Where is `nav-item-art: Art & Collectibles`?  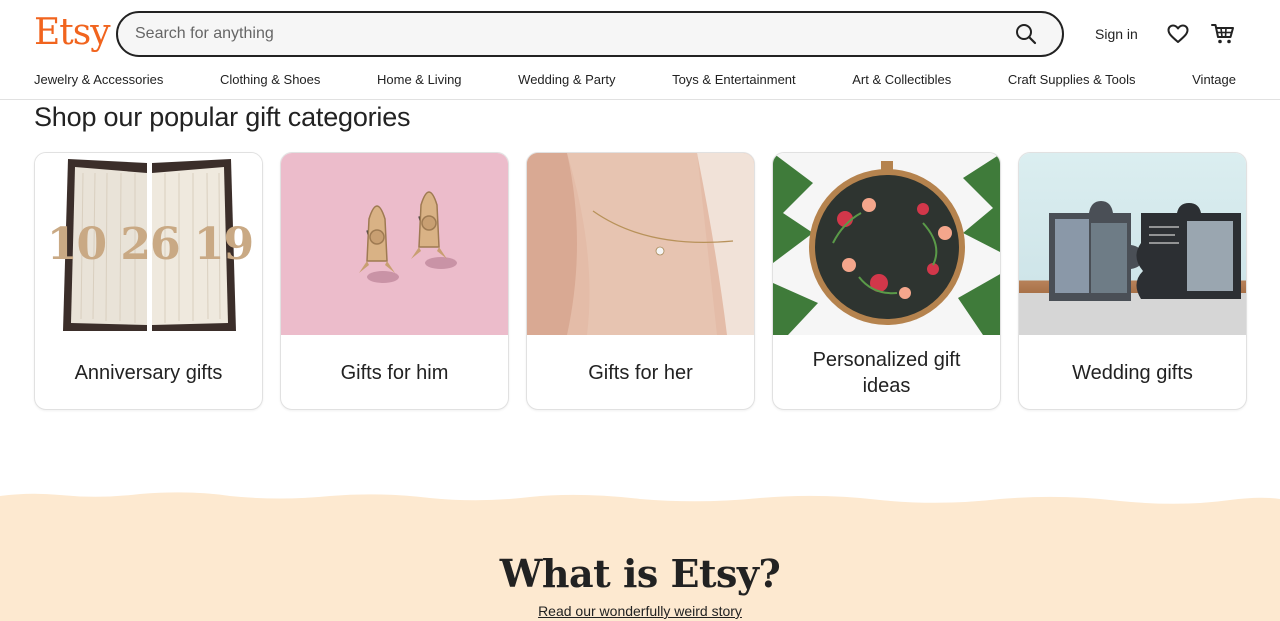 nav-item-art: Art & Collectibles is located at coordinates (901, 79).